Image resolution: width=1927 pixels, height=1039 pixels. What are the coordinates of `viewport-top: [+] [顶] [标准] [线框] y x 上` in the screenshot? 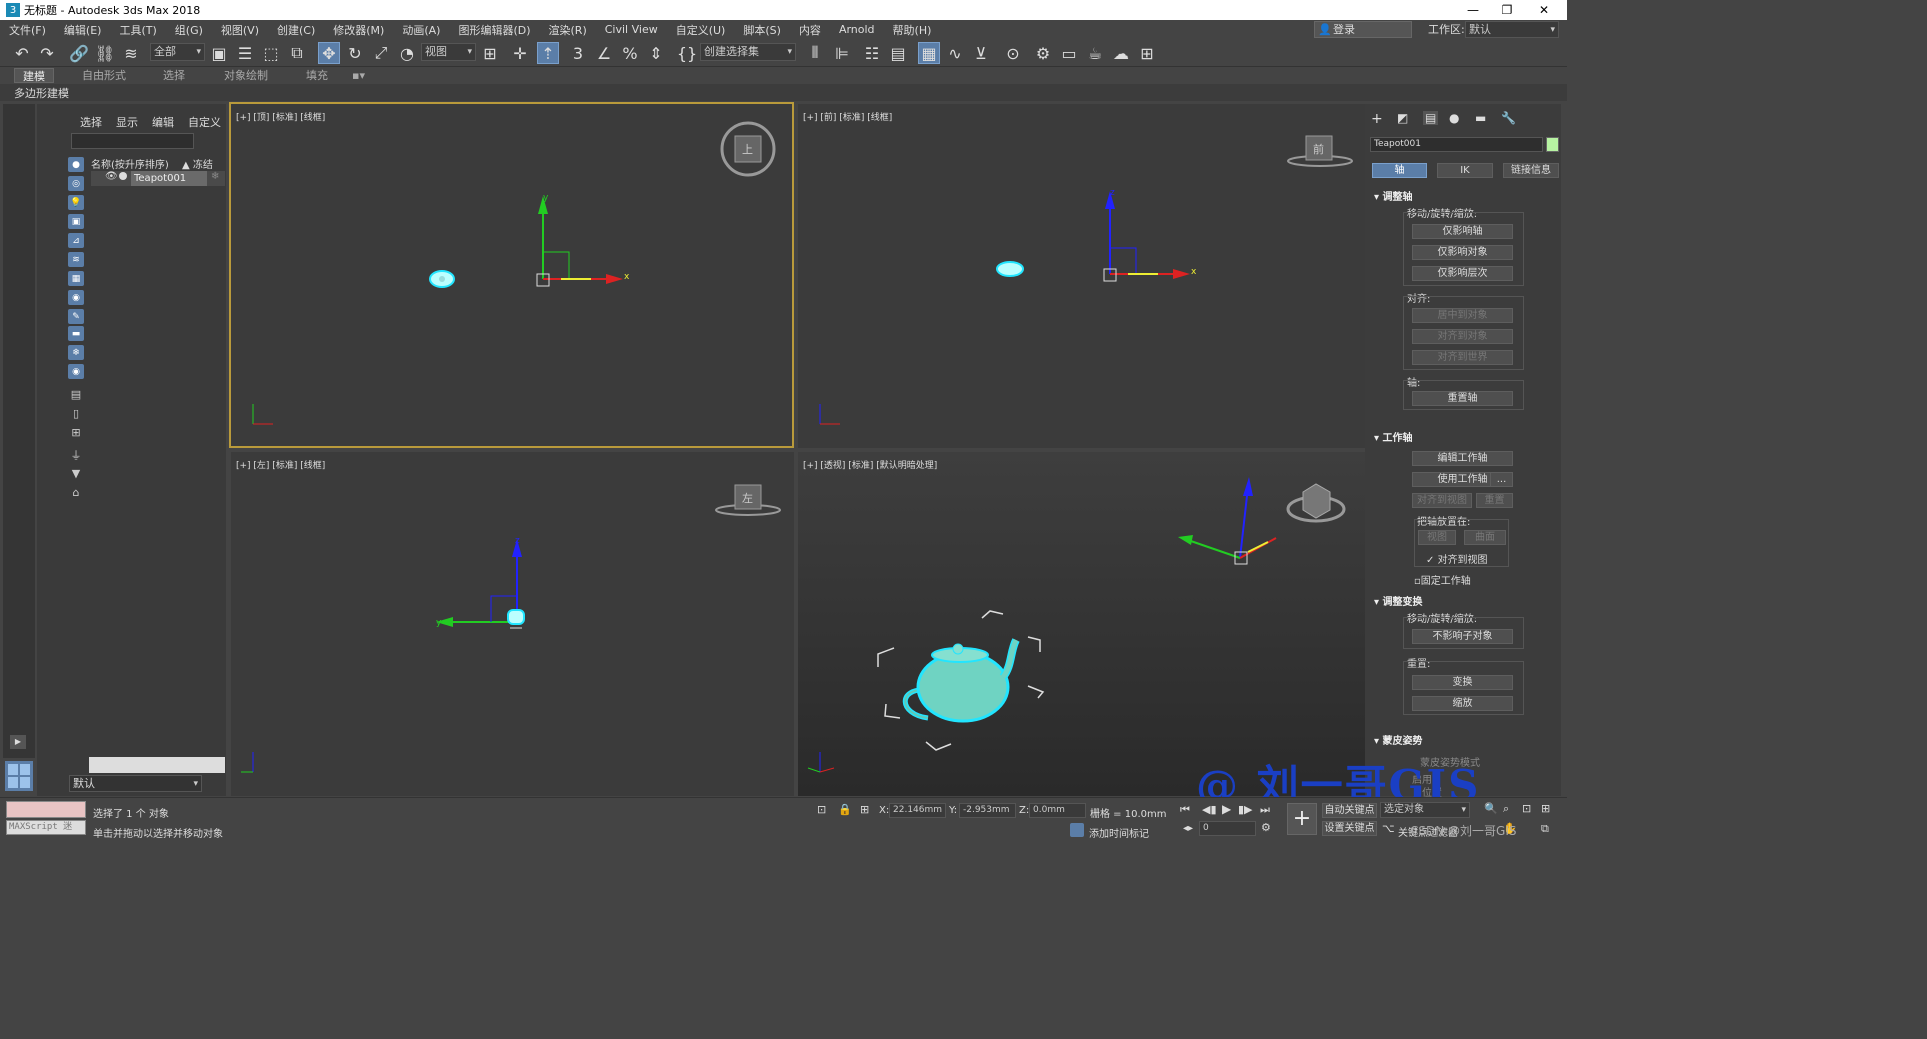 It's located at (511, 275).